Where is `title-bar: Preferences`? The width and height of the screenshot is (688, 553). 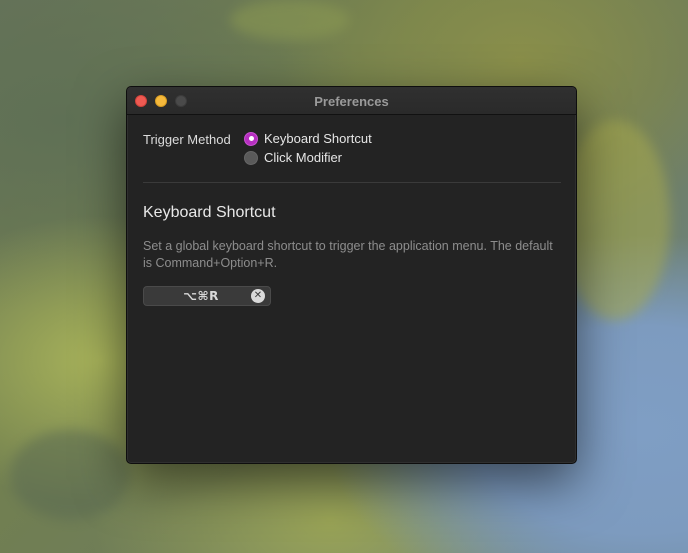 title-bar: Preferences is located at coordinates (351, 101).